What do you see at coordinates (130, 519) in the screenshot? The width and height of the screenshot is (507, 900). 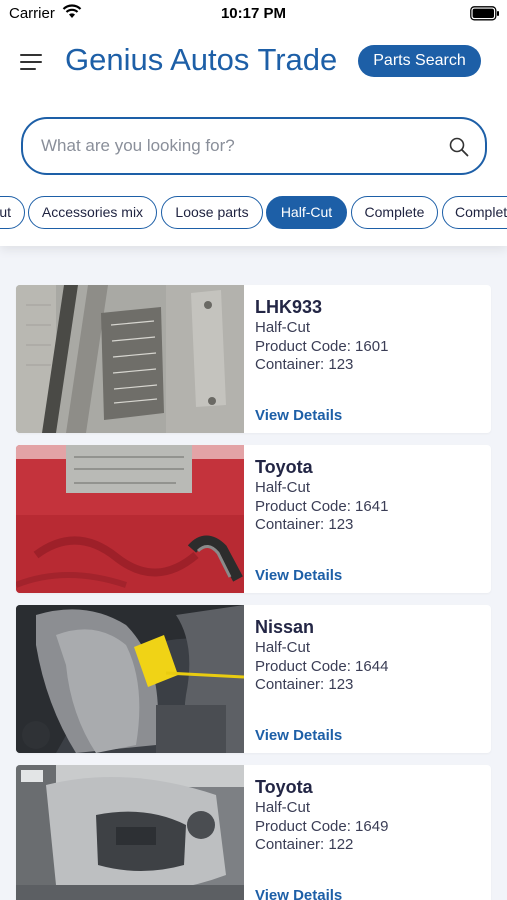 I see `product-image-red-engine-bay` at bounding box center [130, 519].